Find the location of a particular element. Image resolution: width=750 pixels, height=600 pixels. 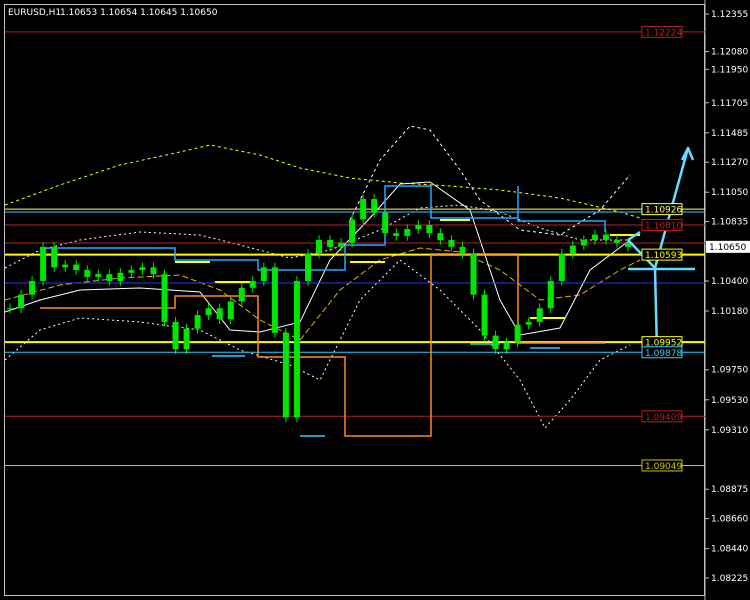

price-tick-label: 1.12355 is located at coordinates (729, 15).